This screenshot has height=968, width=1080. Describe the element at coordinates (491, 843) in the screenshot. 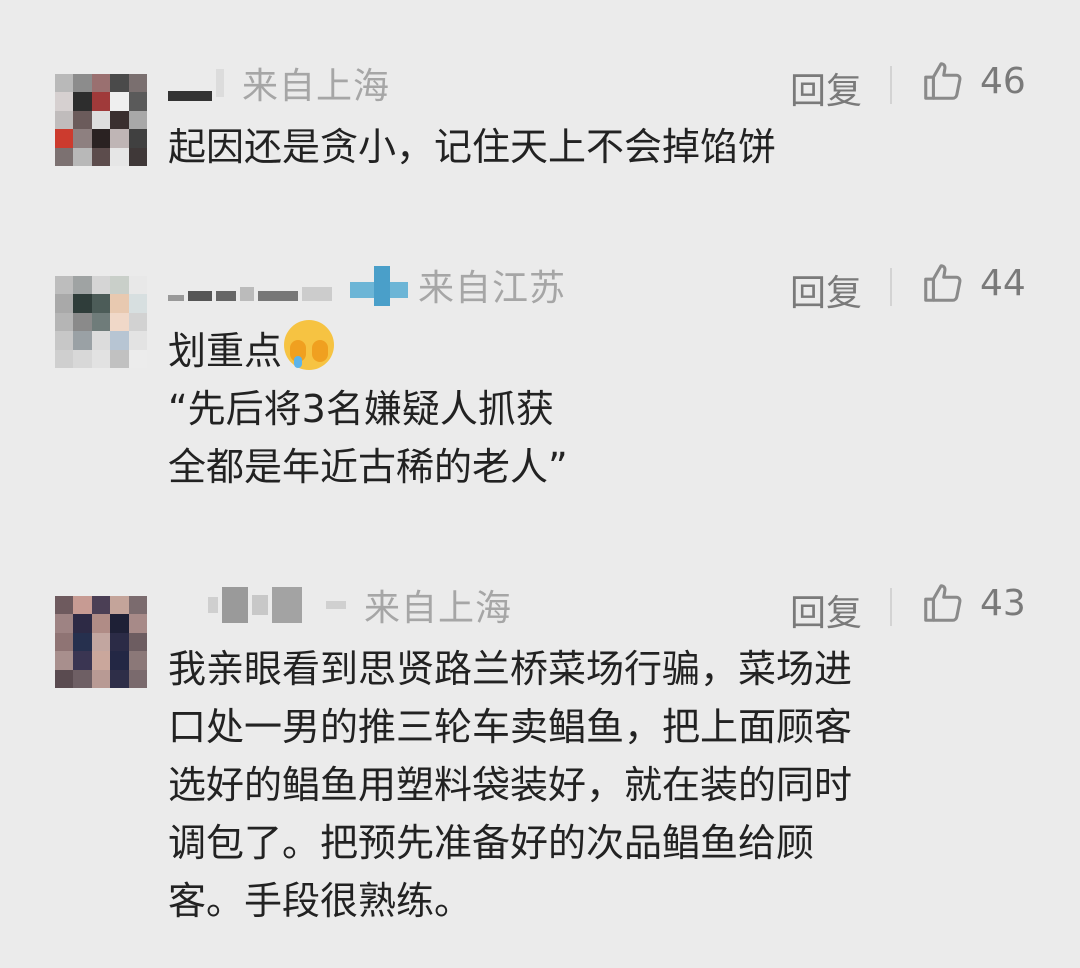

I see `comment-line: 调包了。把预先准备好的次品鲳鱼给顾` at that location.